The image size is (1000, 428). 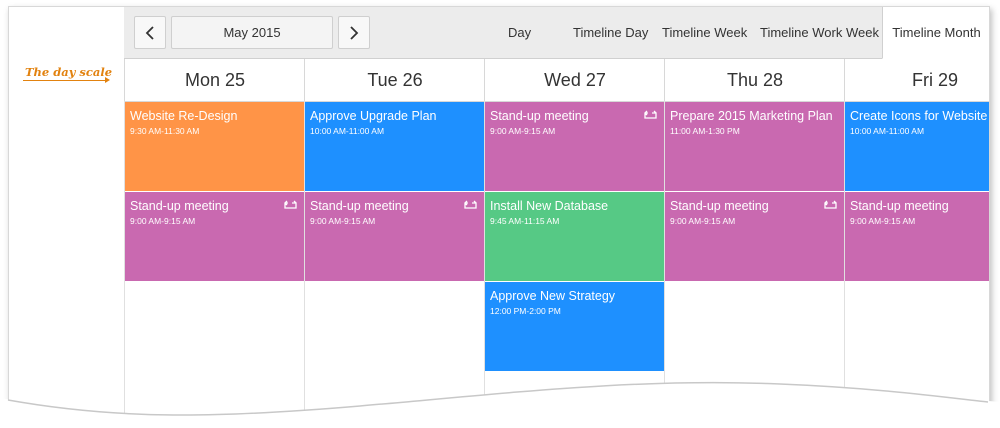 What do you see at coordinates (819, 32) in the screenshot?
I see `tab-timeline-work-week: Timeline Work Week` at bounding box center [819, 32].